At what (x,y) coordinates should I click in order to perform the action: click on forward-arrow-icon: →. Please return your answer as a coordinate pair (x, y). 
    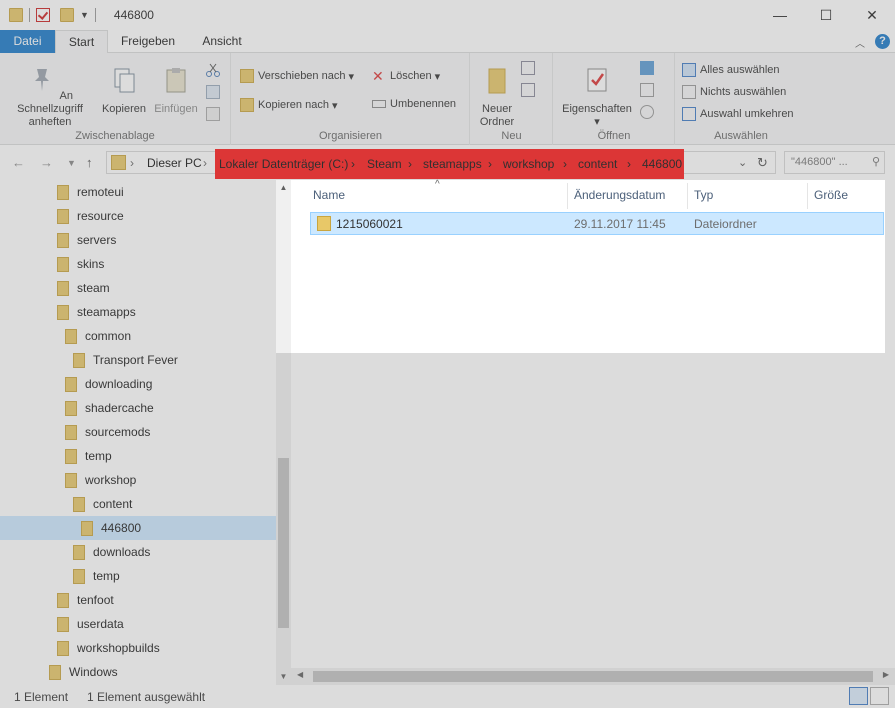
    Looking at the image, I should click on (46, 162).